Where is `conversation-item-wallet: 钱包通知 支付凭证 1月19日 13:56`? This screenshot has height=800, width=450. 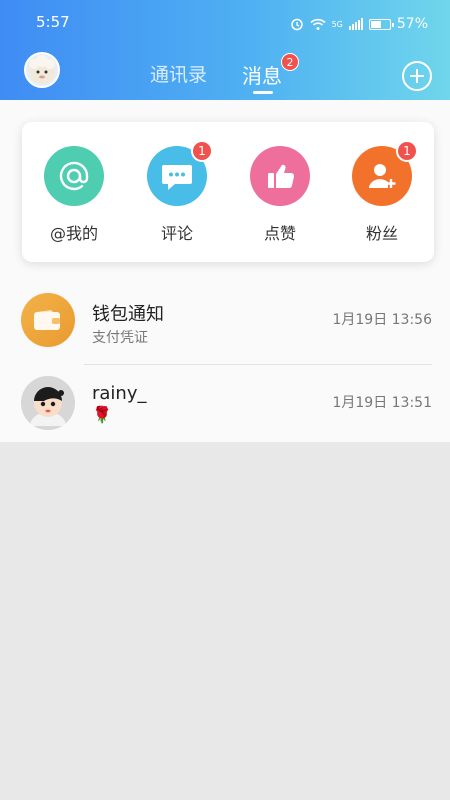
conversation-item-wallet: 钱包通知 支付凭证 1月19日 13:56 is located at coordinates (225, 320).